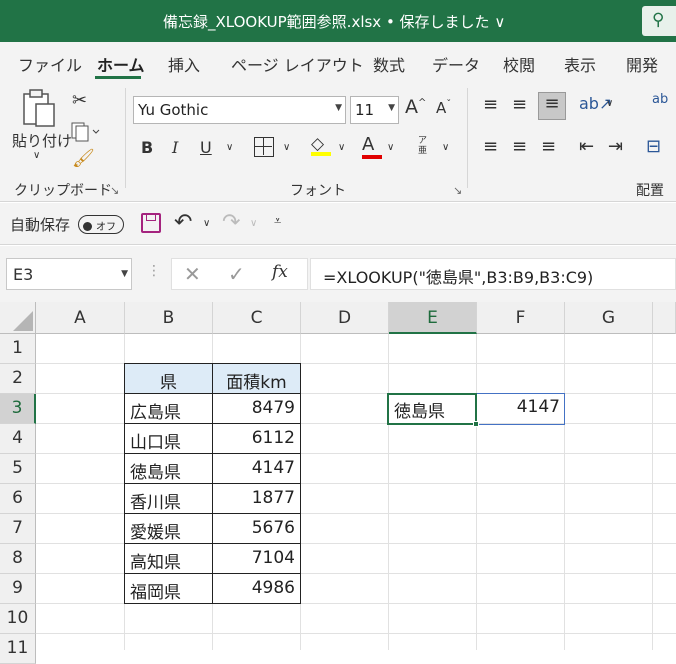 Image resolution: width=676 pixels, height=664 pixels. What do you see at coordinates (168, 438) in the screenshot?
I see `table-cell-pref: 山口県` at bounding box center [168, 438].